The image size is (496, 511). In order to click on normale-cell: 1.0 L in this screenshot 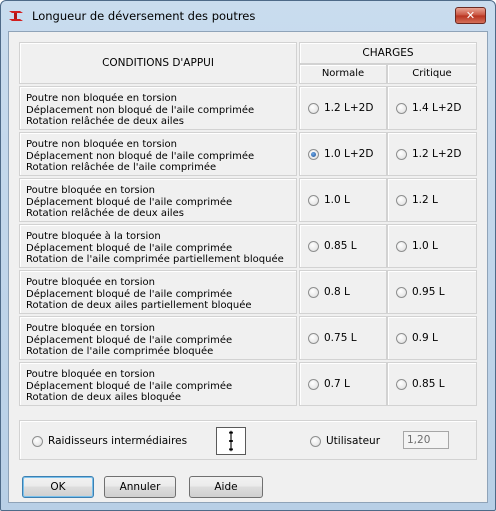, I will do `click(343, 200)`.